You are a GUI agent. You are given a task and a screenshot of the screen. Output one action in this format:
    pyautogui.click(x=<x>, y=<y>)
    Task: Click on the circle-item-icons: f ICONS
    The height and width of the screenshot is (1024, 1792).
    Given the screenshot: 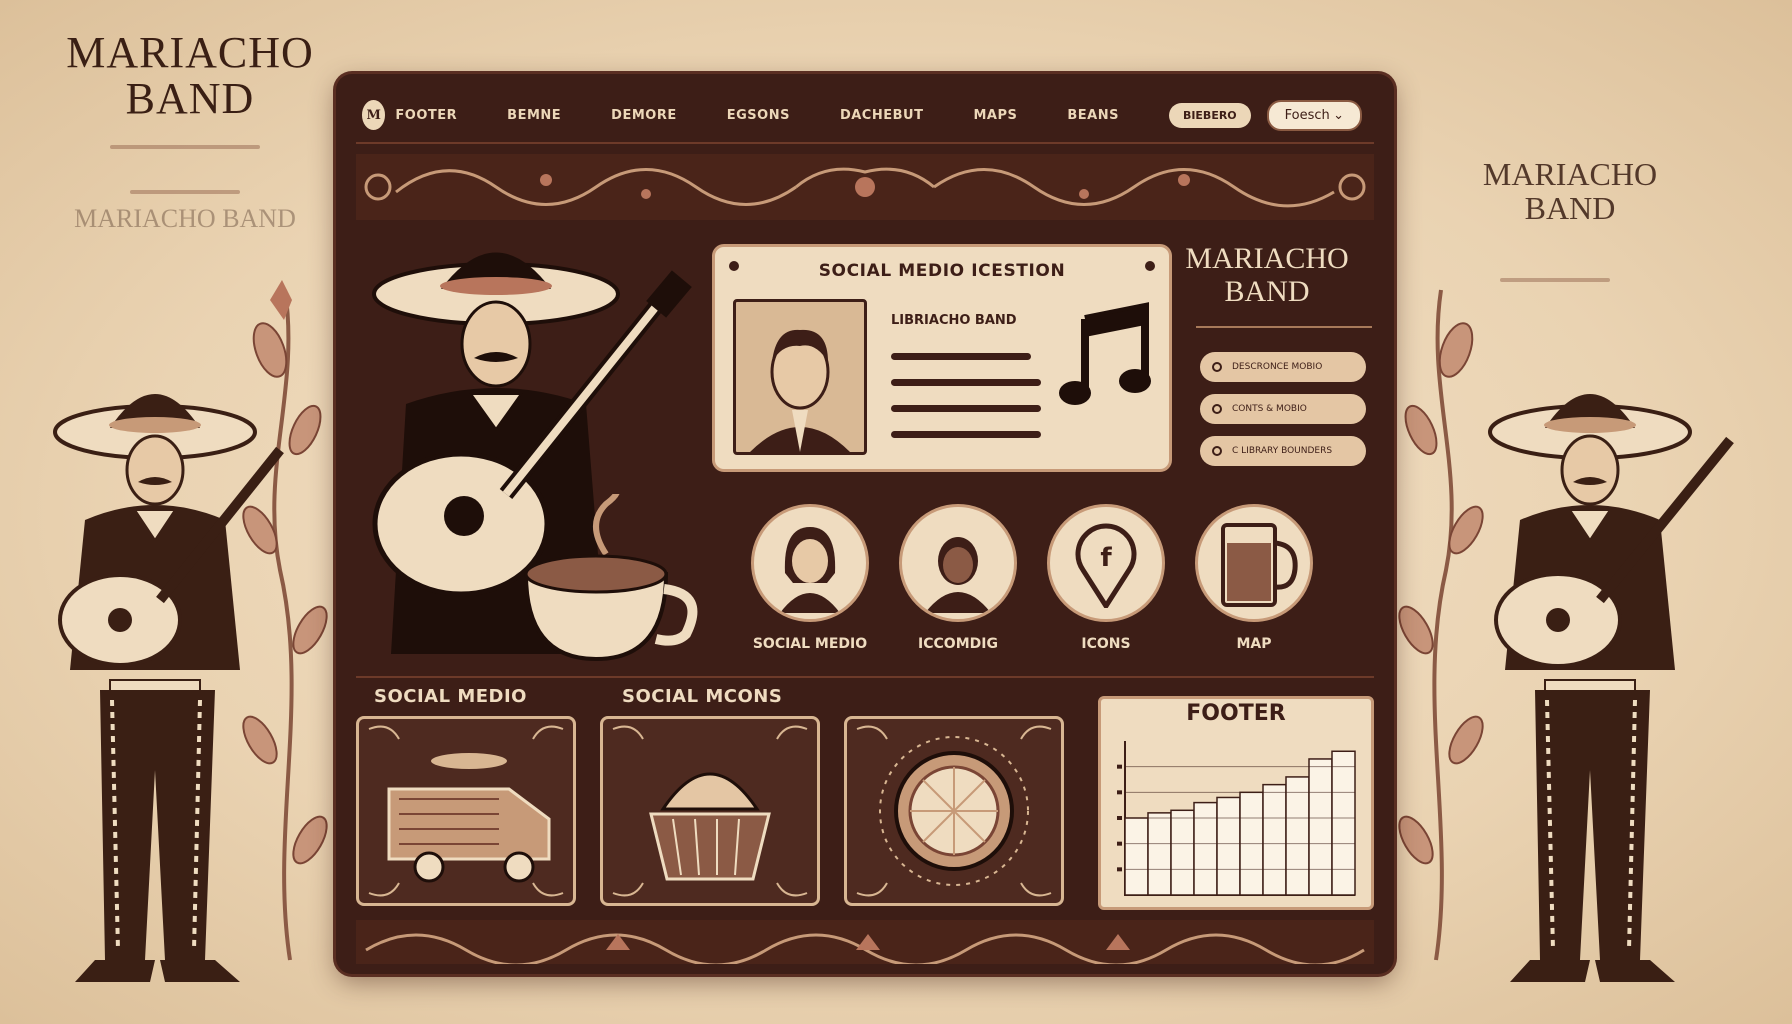 What is the action you would take?
    pyautogui.click(x=1106, y=578)
    